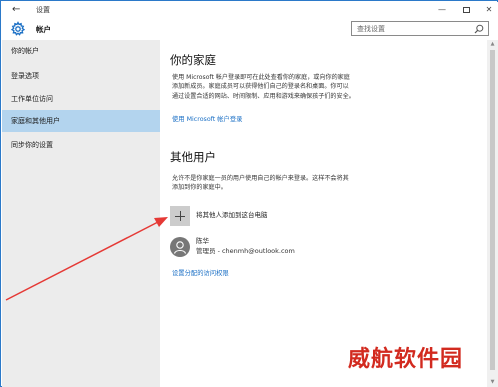  I want to click on maximize-icon, so click(466, 9).